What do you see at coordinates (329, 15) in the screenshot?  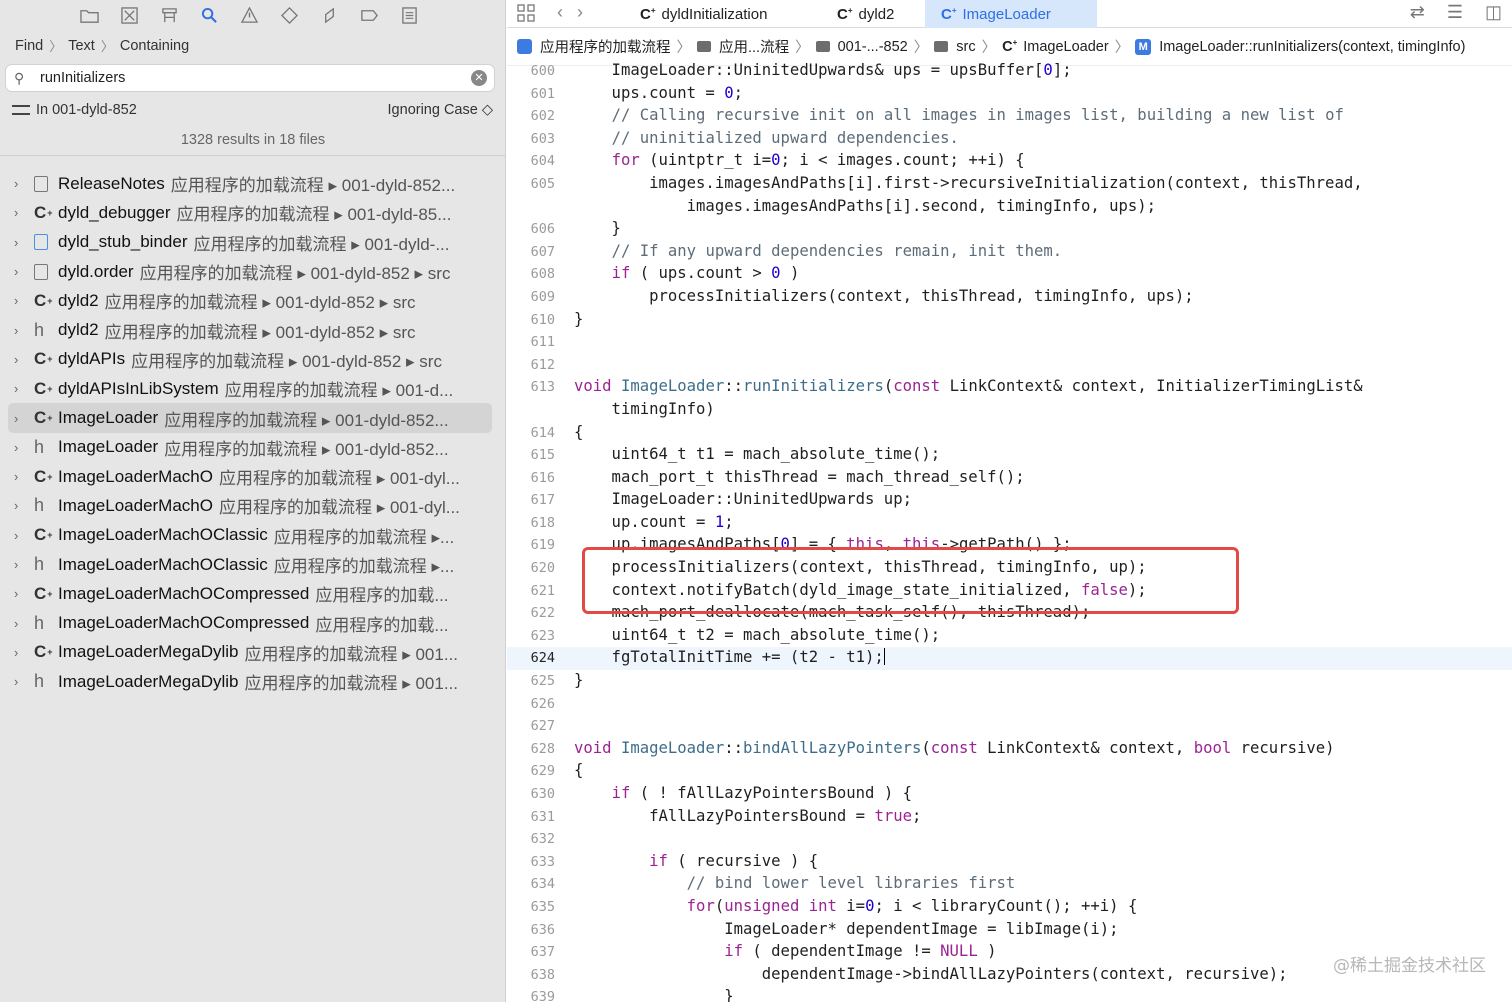 I see `debug-icon` at bounding box center [329, 15].